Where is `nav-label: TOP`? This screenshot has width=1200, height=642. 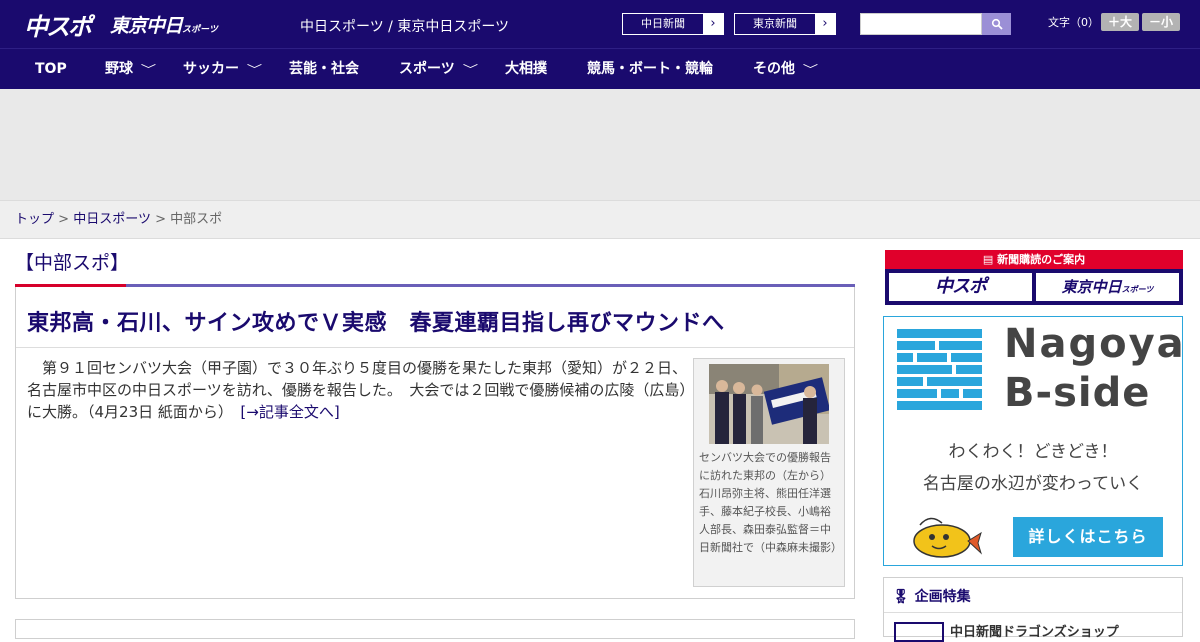
nav-label: TOP is located at coordinates (51, 69).